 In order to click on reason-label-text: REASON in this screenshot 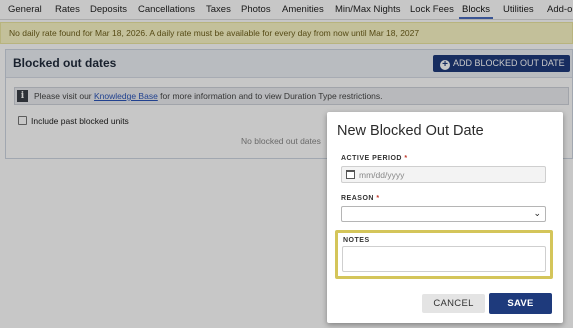, I will do `click(357, 198)`.